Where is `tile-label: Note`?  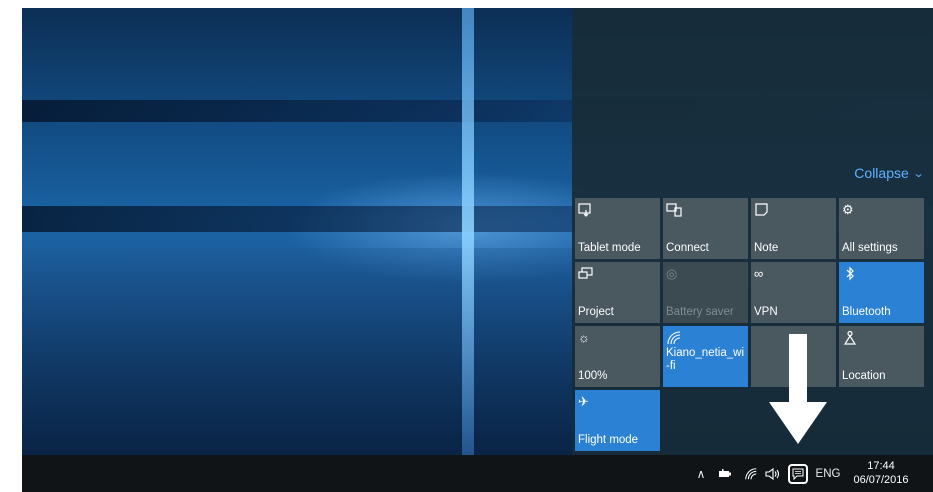
tile-label: Note is located at coordinates (766, 248).